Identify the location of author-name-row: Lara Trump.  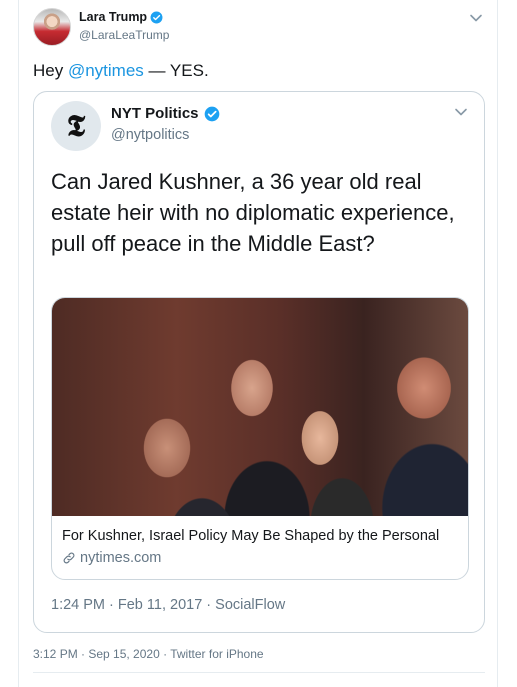
(121, 17).